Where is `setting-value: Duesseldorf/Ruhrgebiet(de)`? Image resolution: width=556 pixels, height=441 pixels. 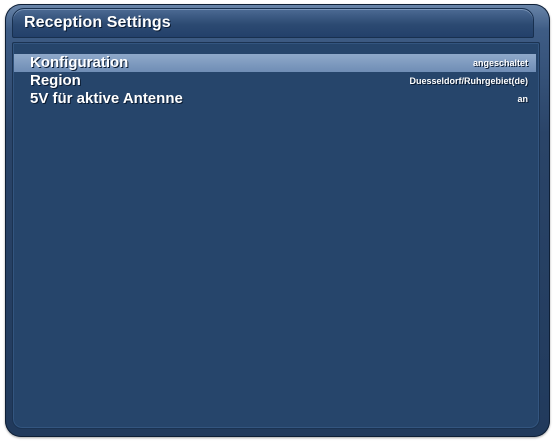 setting-value: Duesseldorf/Ruhrgebiet(de) is located at coordinates (468, 81).